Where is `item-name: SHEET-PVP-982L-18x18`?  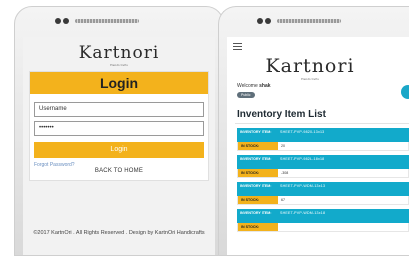 item-name: SHEET-PVP-982L-18x18 is located at coordinates (302, 159).